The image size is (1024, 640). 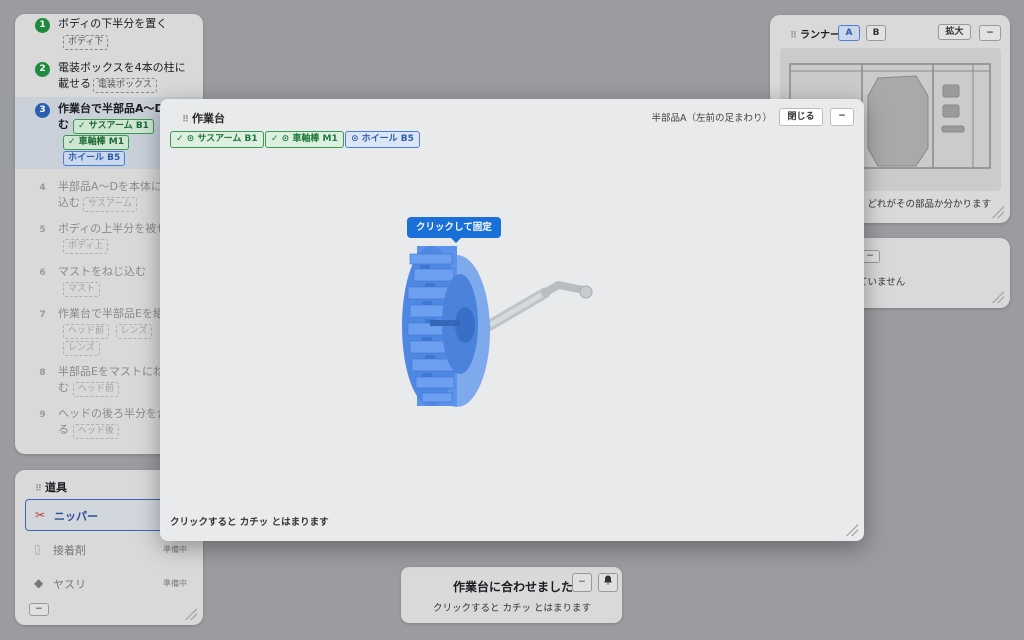 What do you see at coordinates (454, 230) in the screenshot?
I see `click-to-fix-tooltip: クリックして固定` at bounding box center [454, 230].